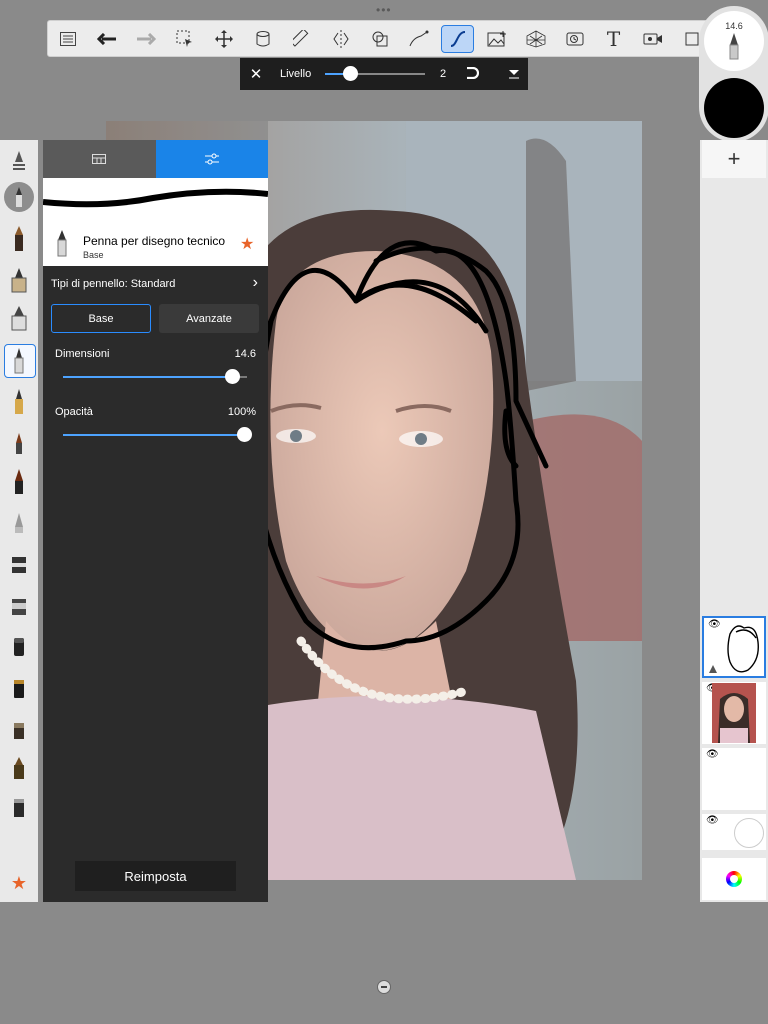 This screenshot has width=768, height=1024. I want to click on blur-icon, so click(19, 606).